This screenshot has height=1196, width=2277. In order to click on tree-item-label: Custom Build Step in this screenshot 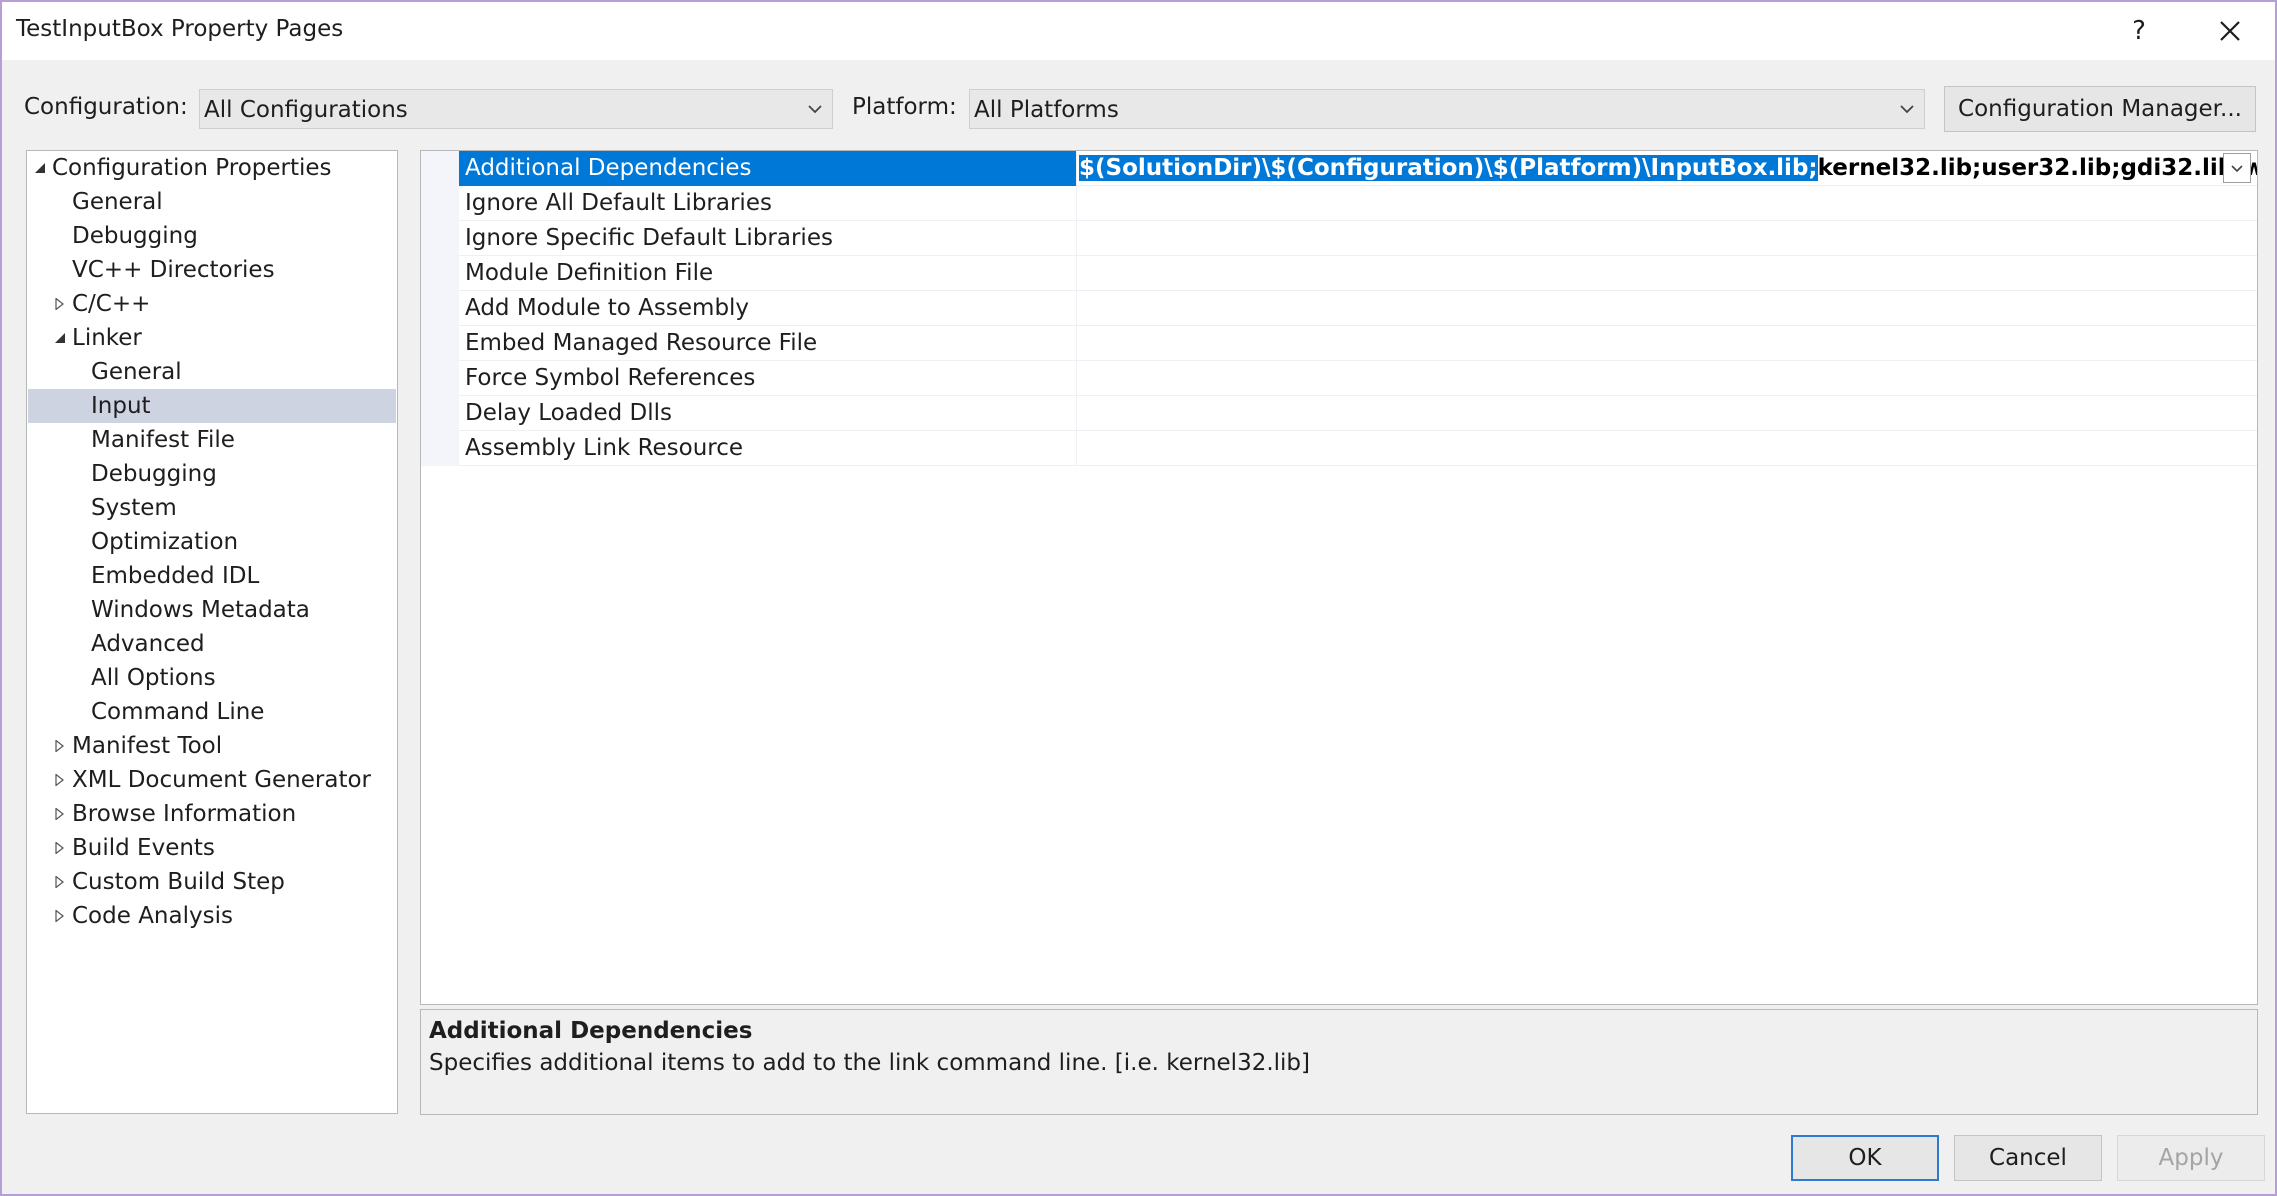, I will do `click(178, 882)`.